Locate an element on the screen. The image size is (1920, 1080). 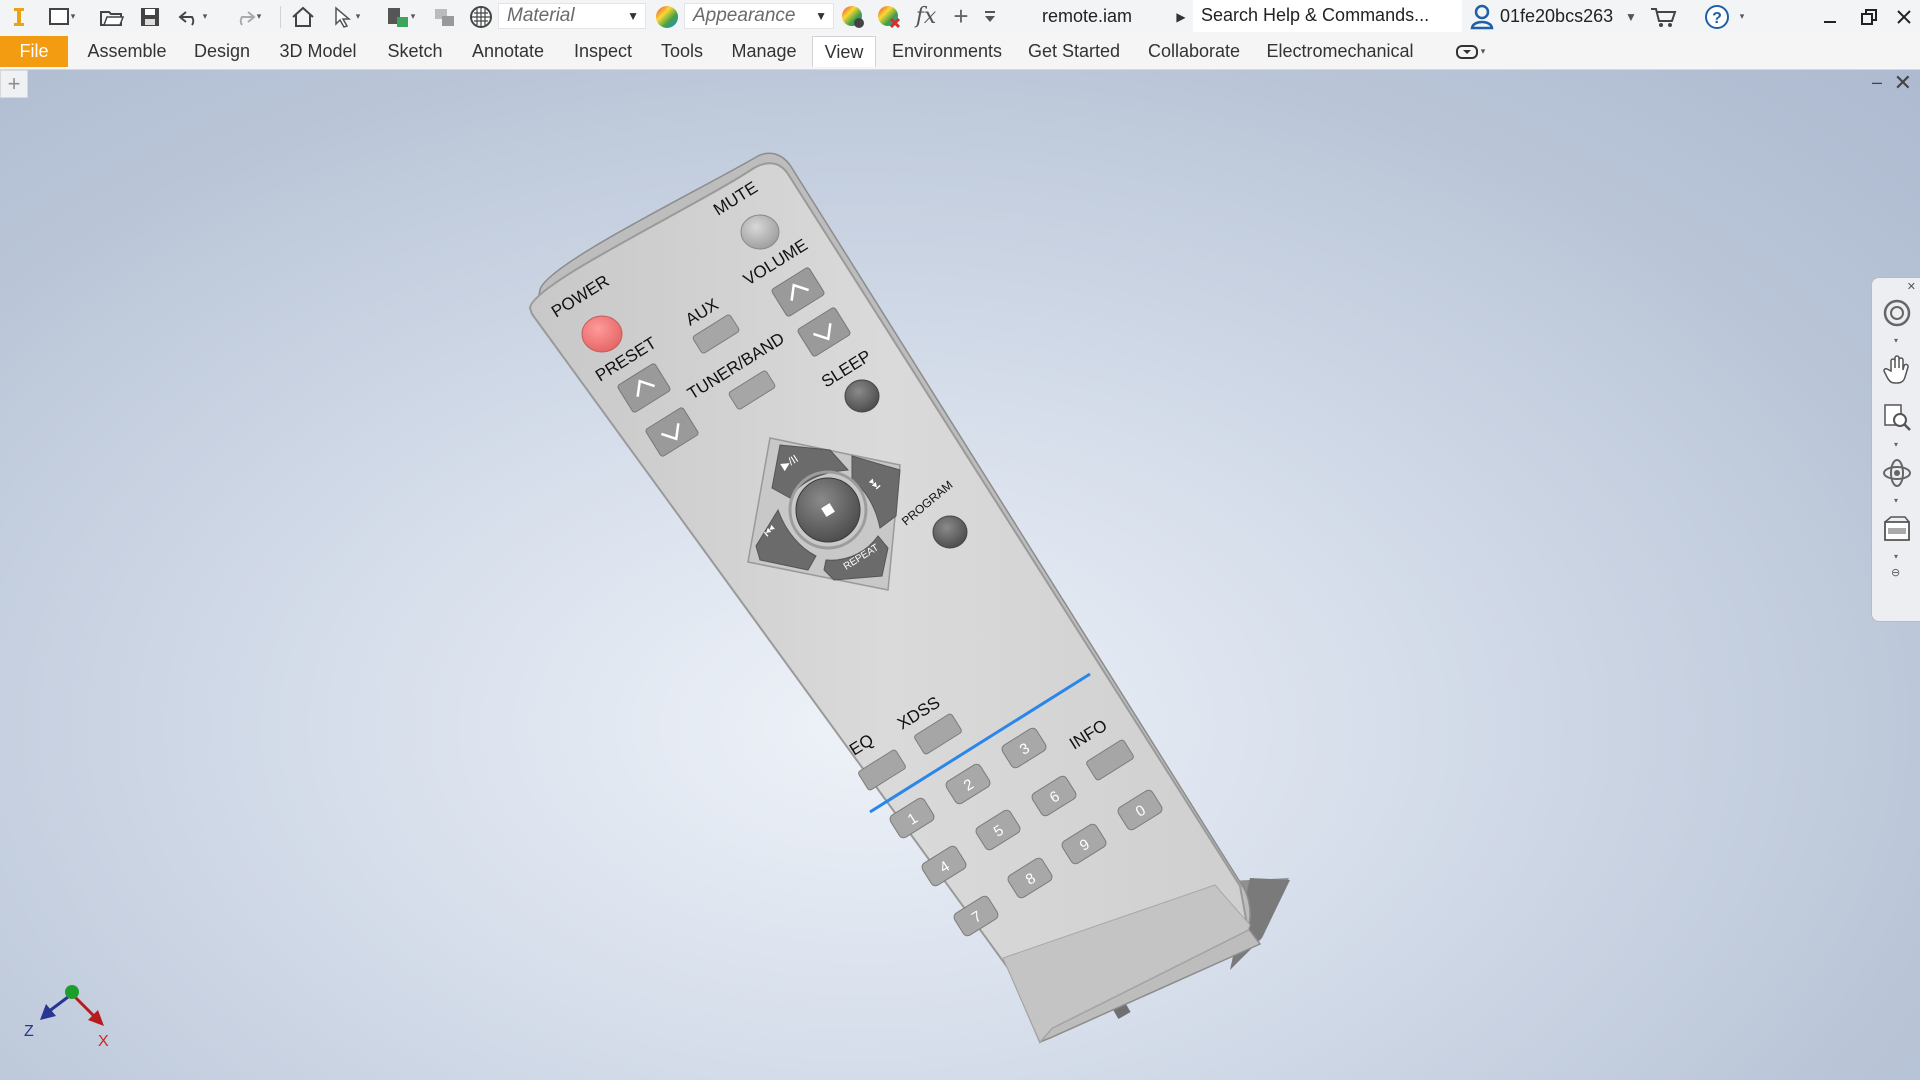
navigation-bar: ✕ ▾ ▾ ▾ ▾ ⊖ is located at coordinates (1895, 449).